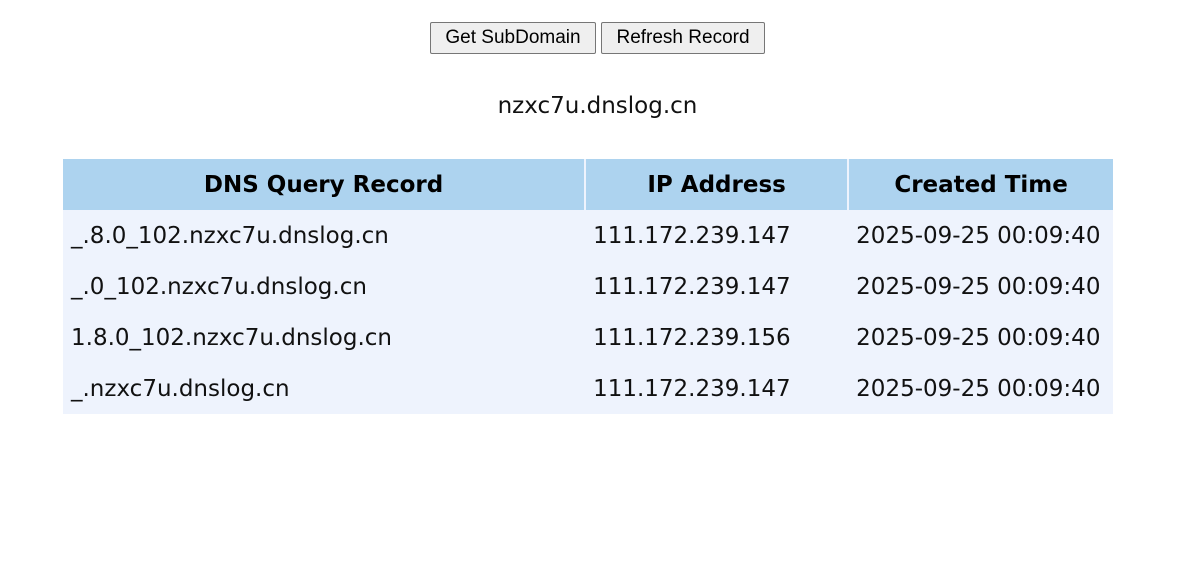  Describe the element at coordinates (980, 184) in the screenshot. I see `header-created-time: Created Time` at that location.